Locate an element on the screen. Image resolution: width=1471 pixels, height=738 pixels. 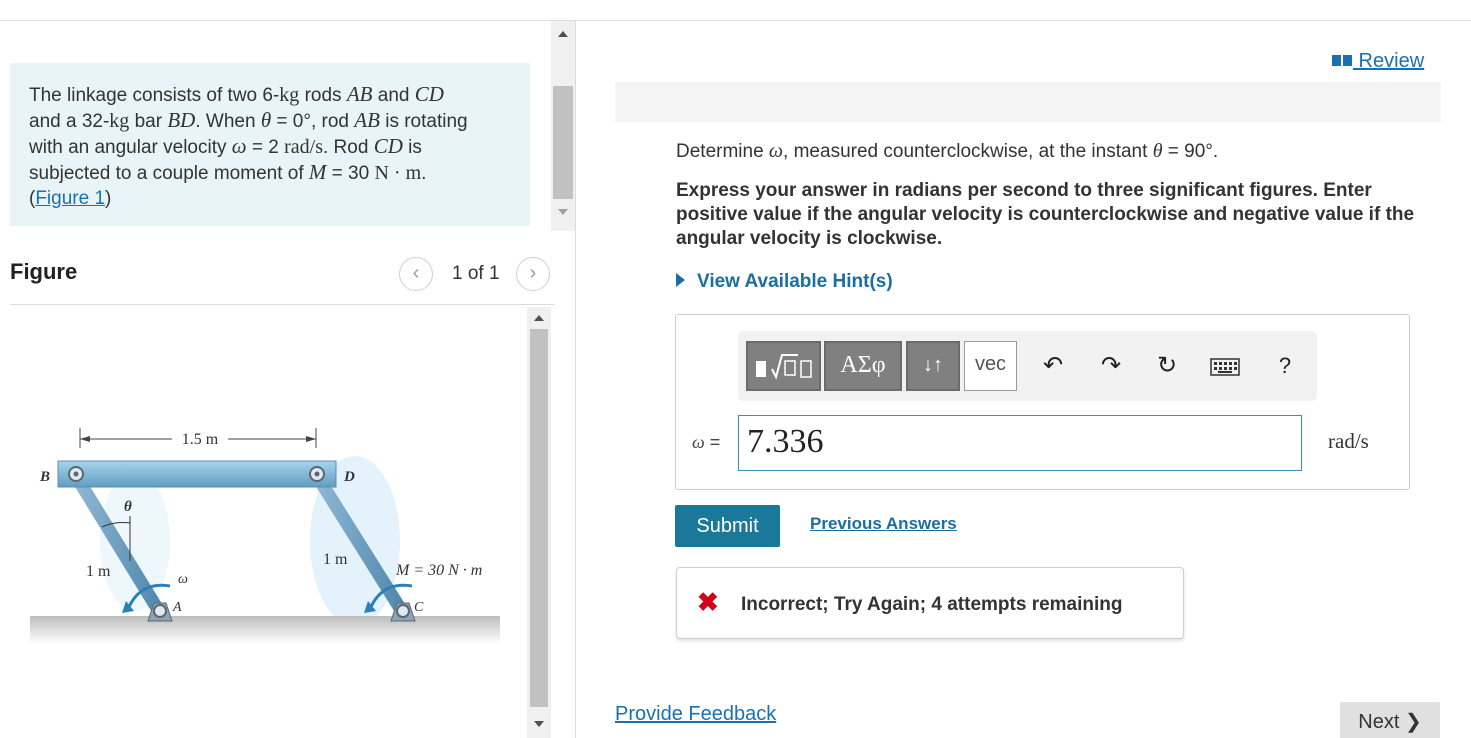
submit-button: Submit is located at coordinates (727, 526).